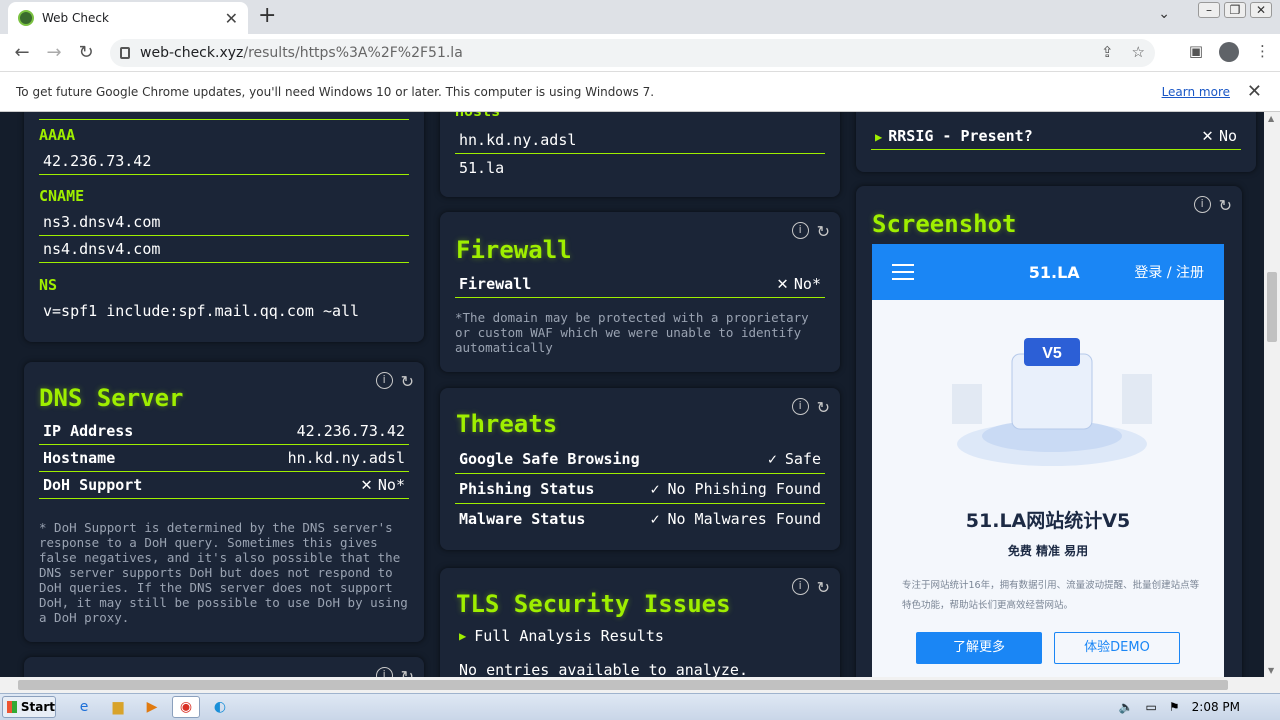 The image size is (1280, 720). What do you see at coordinates (1117, 648) in the screenshot?
I see `screenshot-demo: 体验DEMO` at bounding box center [1117, 648].